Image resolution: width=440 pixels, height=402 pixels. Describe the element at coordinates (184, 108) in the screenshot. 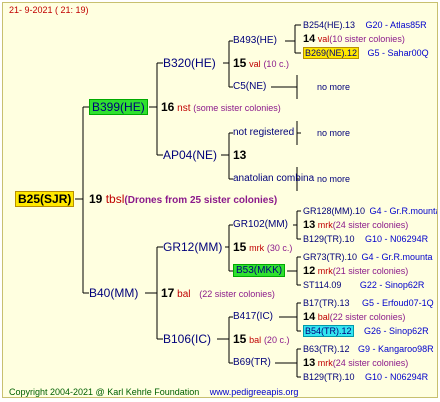

I see `mother-breeder: nst` at that location.